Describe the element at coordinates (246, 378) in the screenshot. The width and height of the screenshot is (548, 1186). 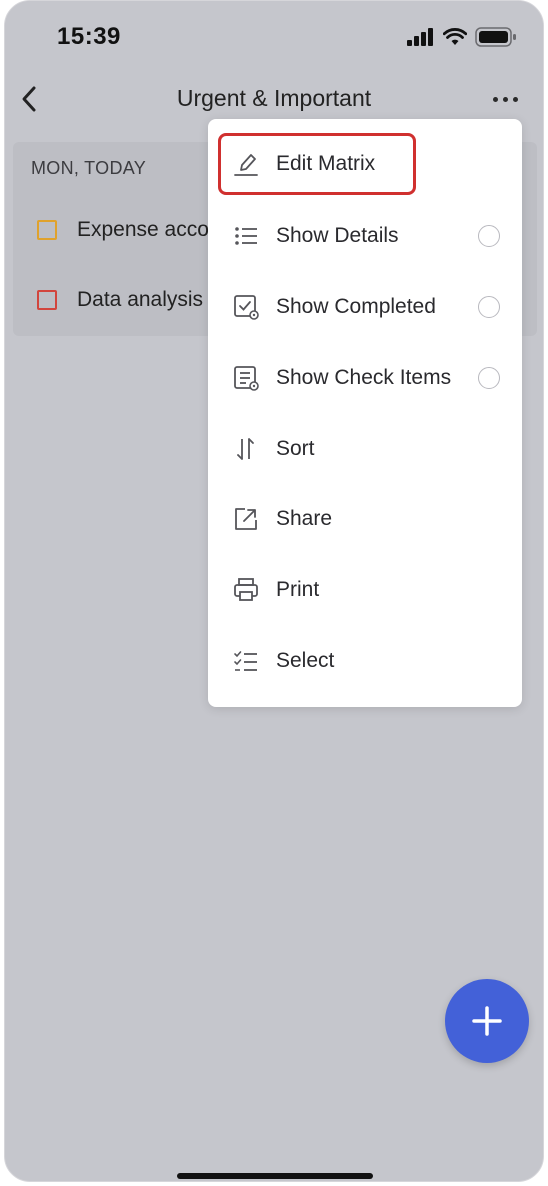
I see `check-items-icon` at that location.